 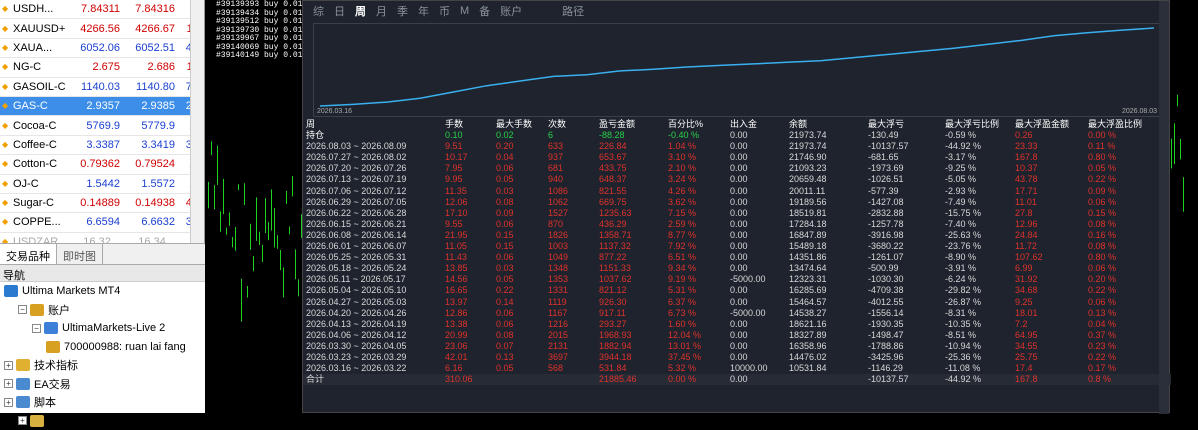 I want to click on market-watch-row: ◆COPPE...6.65946.663238, so click(x=102, y=222).